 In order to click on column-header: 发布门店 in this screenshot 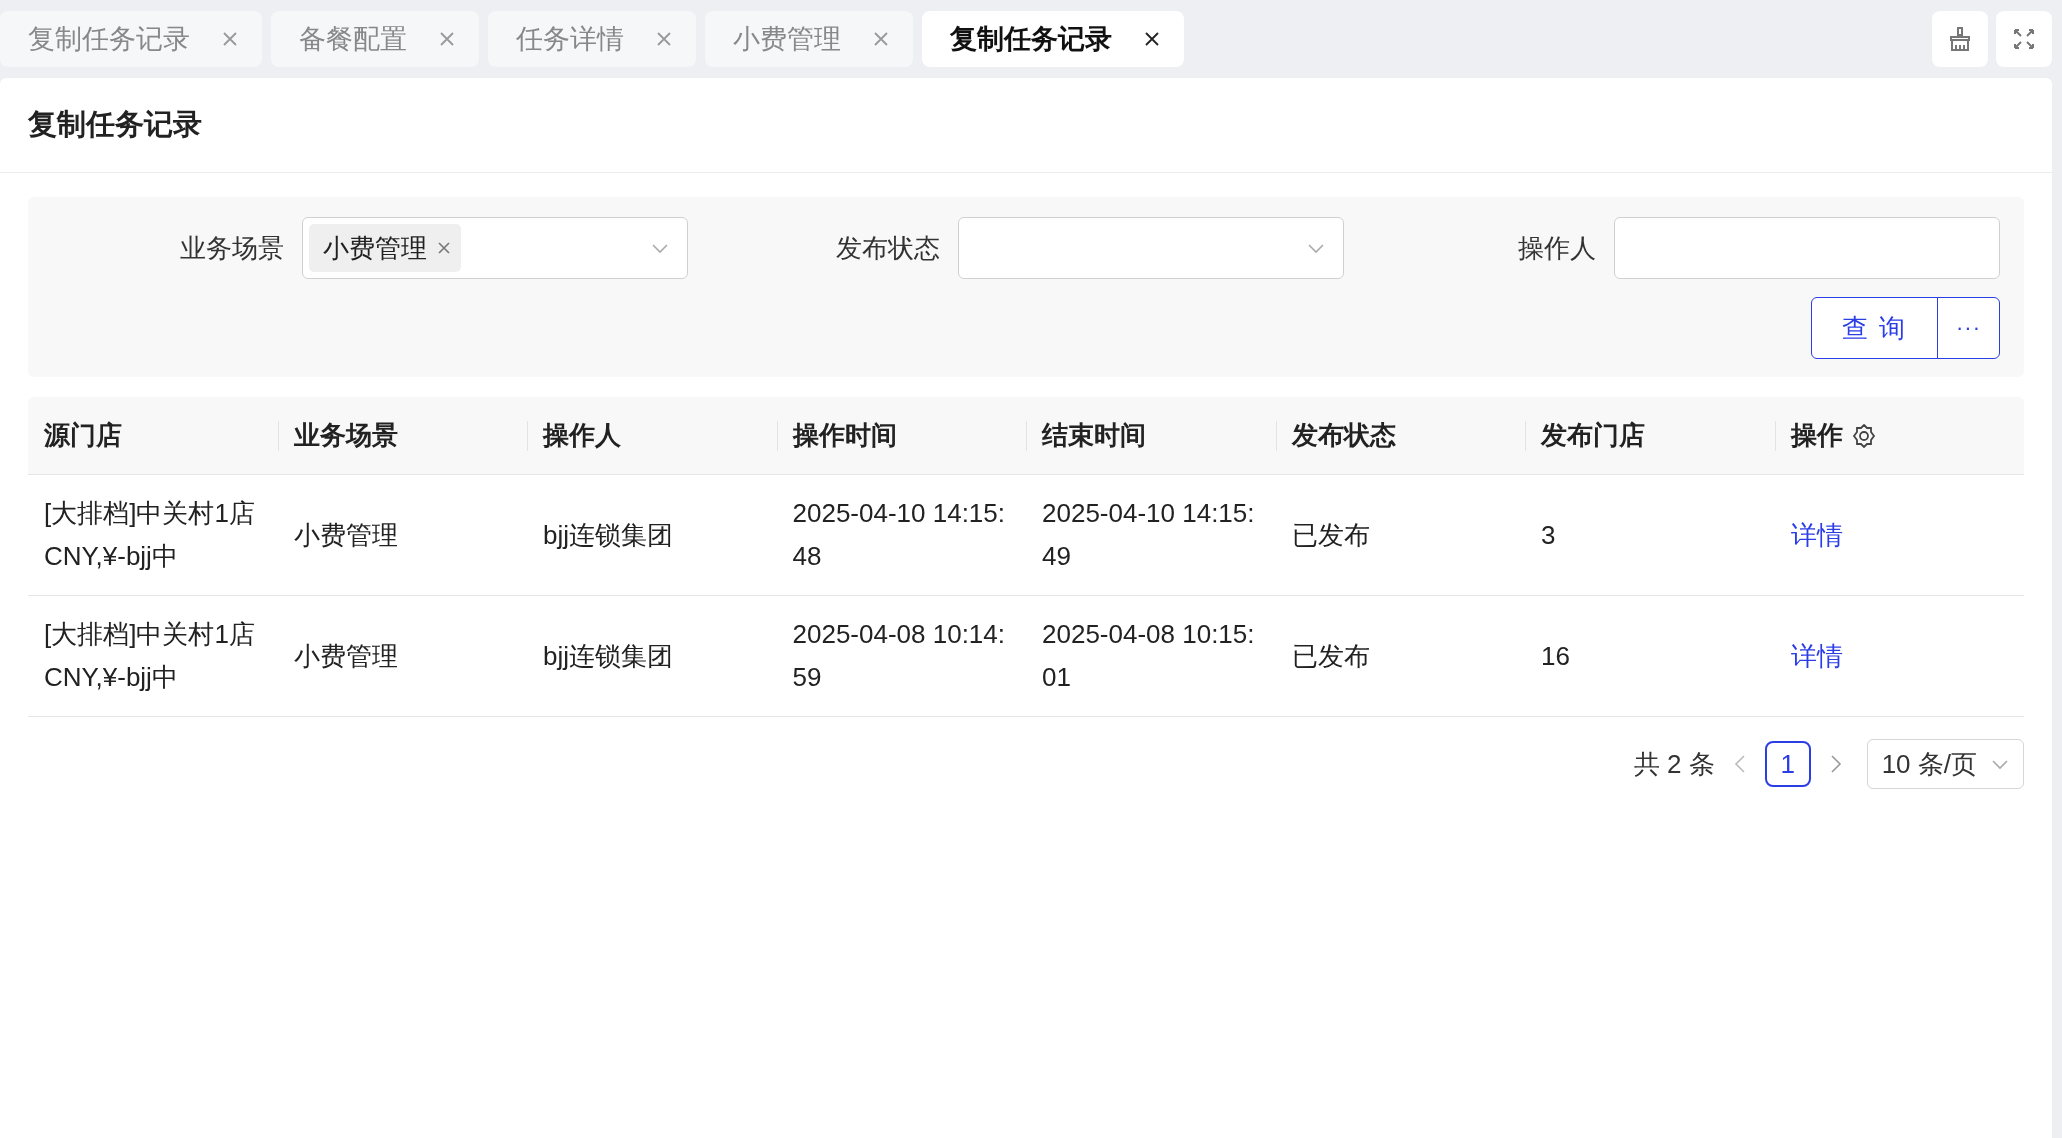, I will do `click(1593, 435)`.